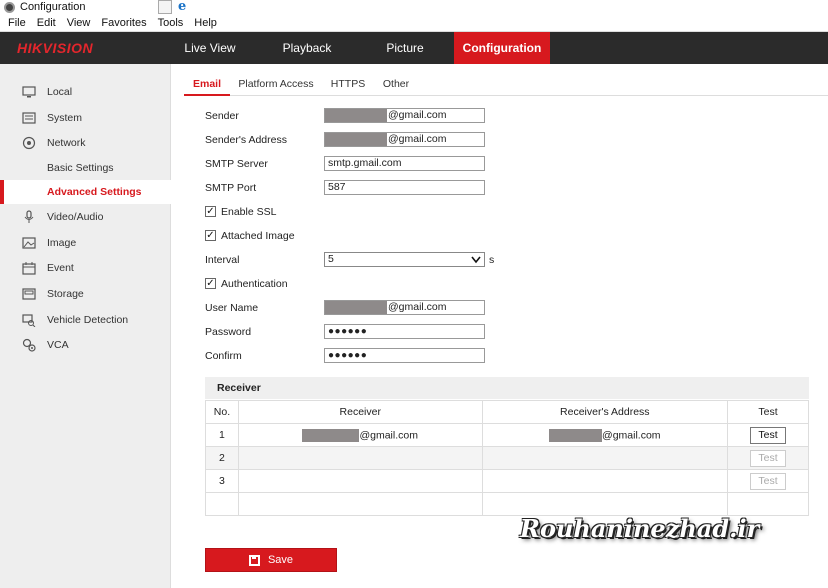 Image resolution: width=828 pixels, height=588 pixels. Describe the element at coordinates (85, 118) in the screenshot. I see `sidebar-item-system: System` at that location.